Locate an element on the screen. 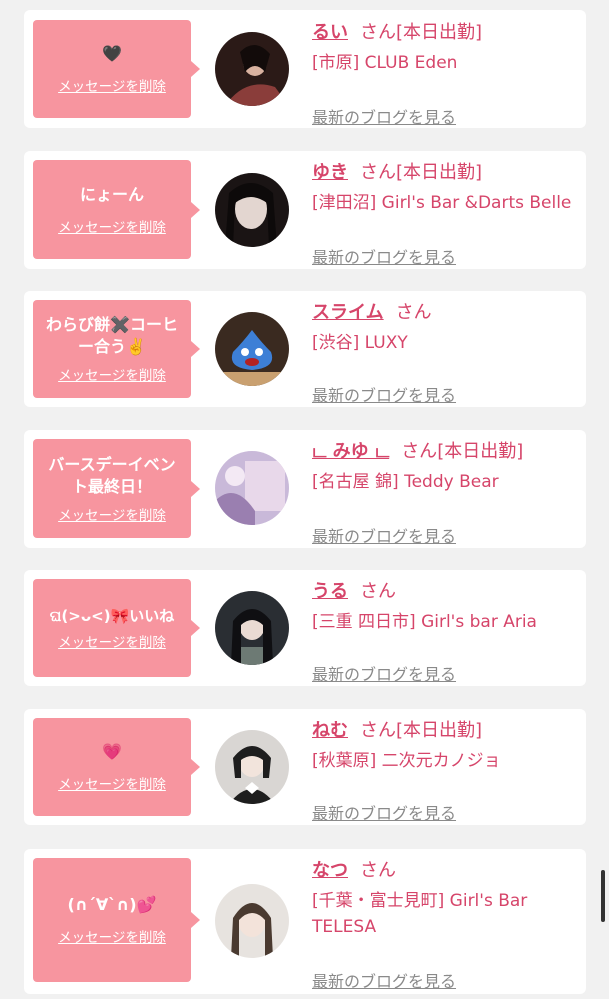  cast-info: うる さん [三重 四日市] Girl's bar Aria 最新のブログを見る is located at coordinates (446, 631).